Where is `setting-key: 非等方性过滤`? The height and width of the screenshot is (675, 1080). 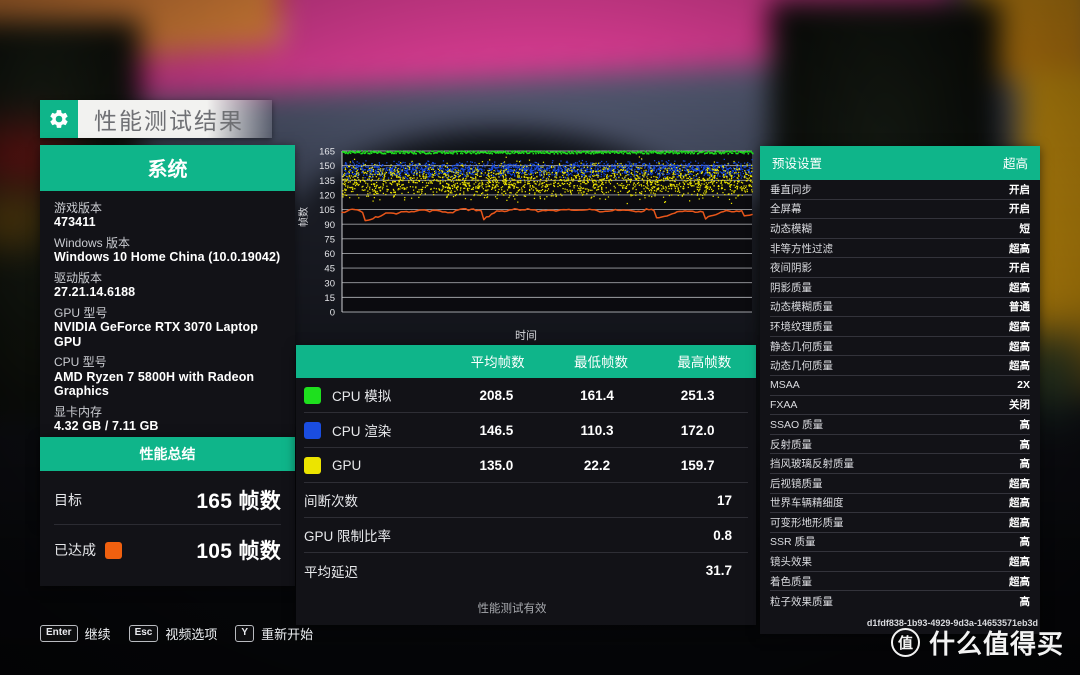
setting-key: 非等方性过滤 is located at coordinates (801, 248).